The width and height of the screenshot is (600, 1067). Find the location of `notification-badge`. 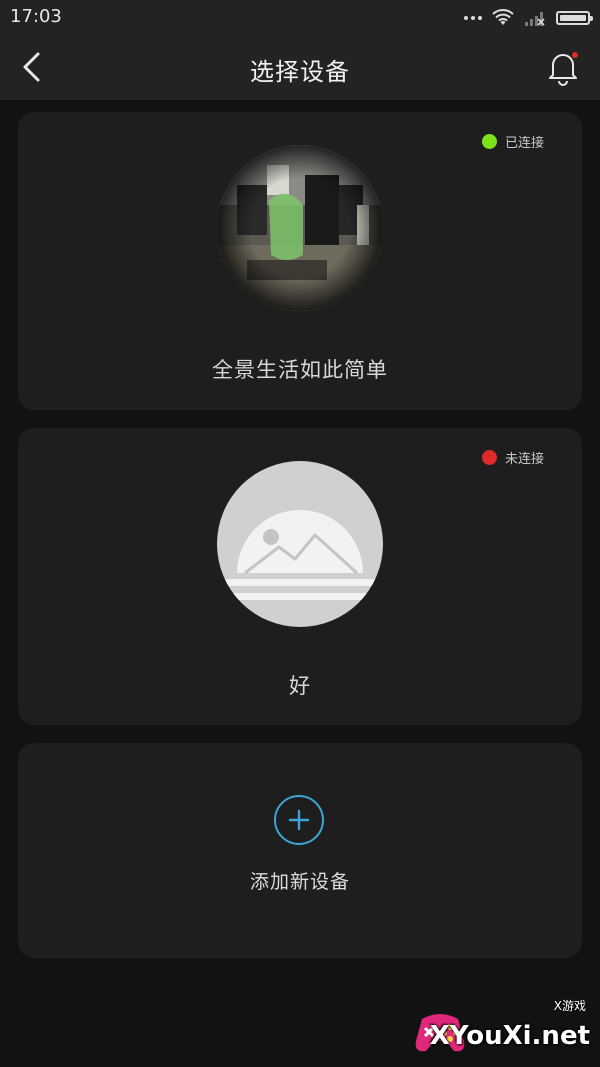

notification-badge is located at coordinates (575, 55).